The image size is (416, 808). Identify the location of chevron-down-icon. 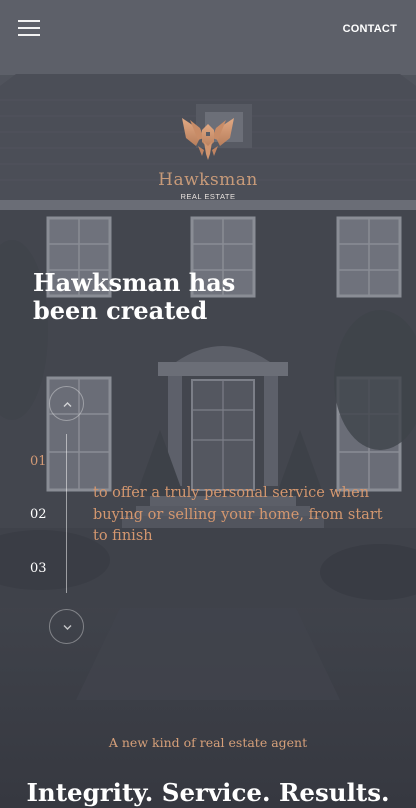
(67, 627).